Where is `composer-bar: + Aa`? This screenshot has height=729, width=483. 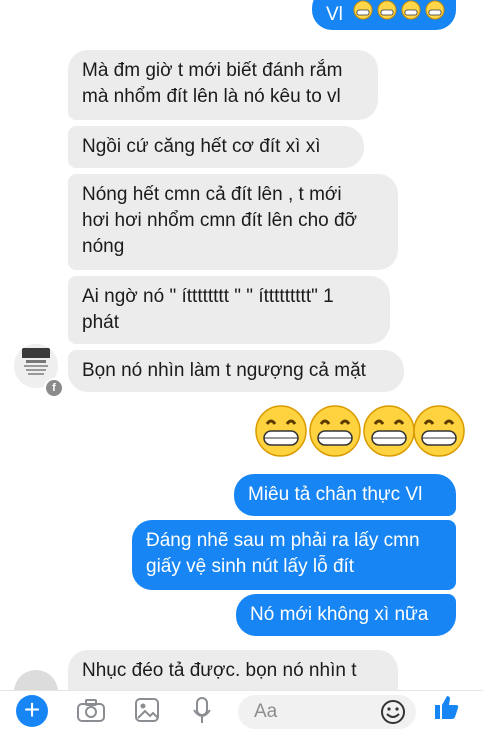 composer-bar: + Aa is located at coordinates (241, 709).